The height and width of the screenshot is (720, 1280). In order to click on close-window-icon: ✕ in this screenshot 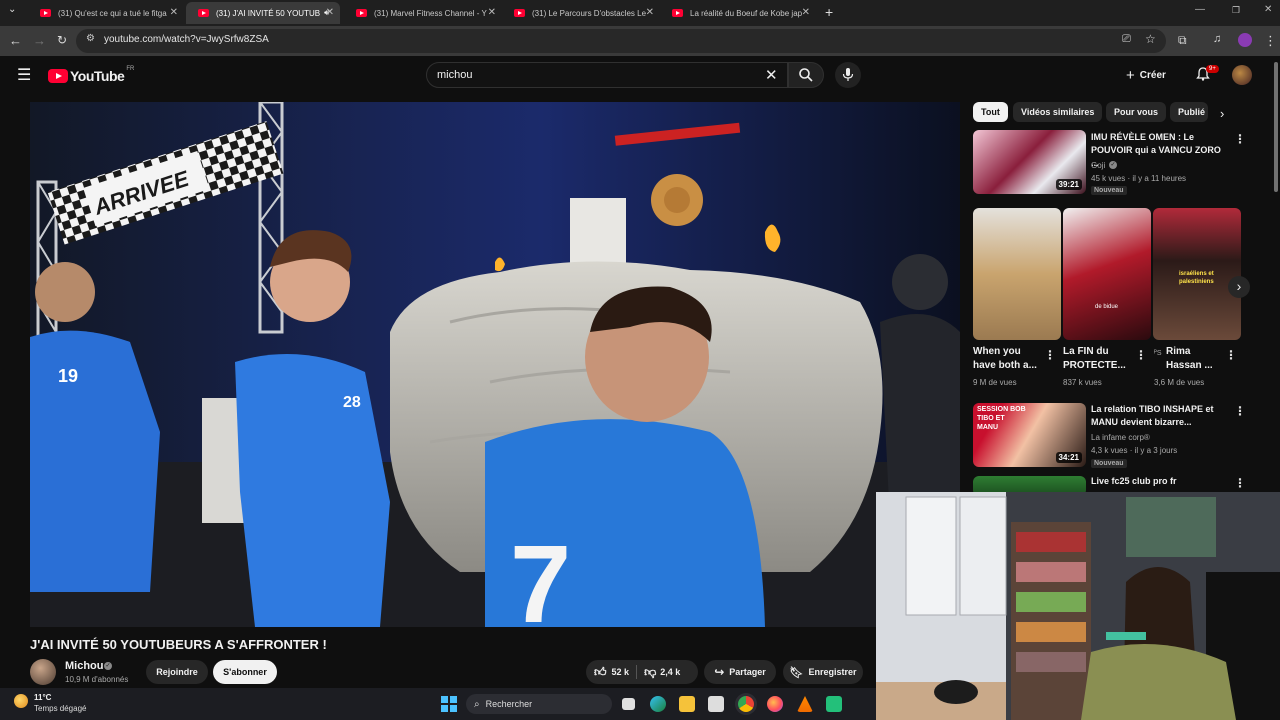, I will do `click(1268, 9)`.